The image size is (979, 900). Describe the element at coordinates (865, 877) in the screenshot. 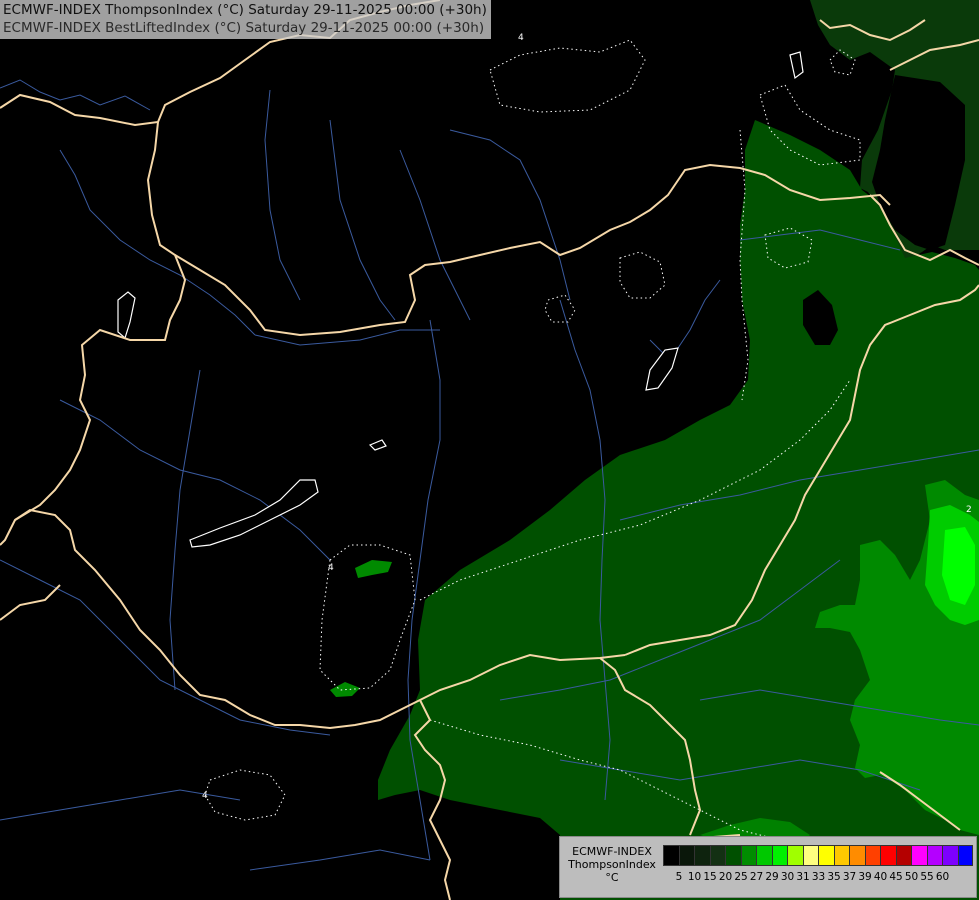

I see `legend-tick-label: 39` at that location.